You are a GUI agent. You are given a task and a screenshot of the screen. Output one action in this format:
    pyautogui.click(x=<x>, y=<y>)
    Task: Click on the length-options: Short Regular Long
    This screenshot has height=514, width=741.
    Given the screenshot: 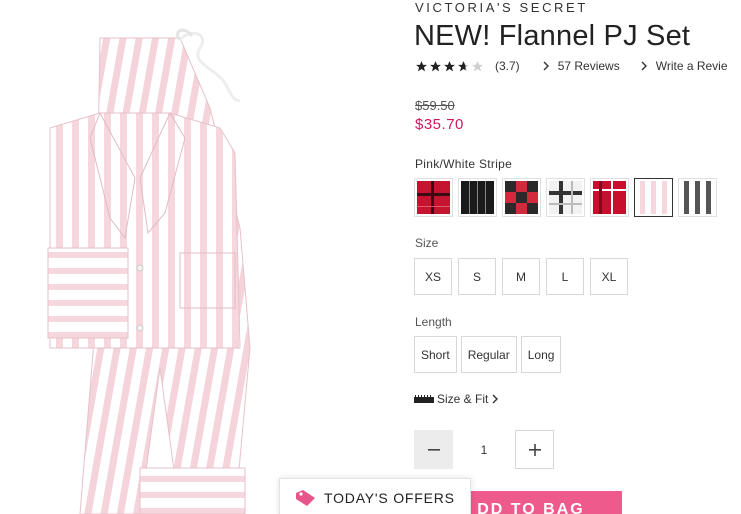 What is the action you would take?
    pyautogui.click(x=489, y=354)
    